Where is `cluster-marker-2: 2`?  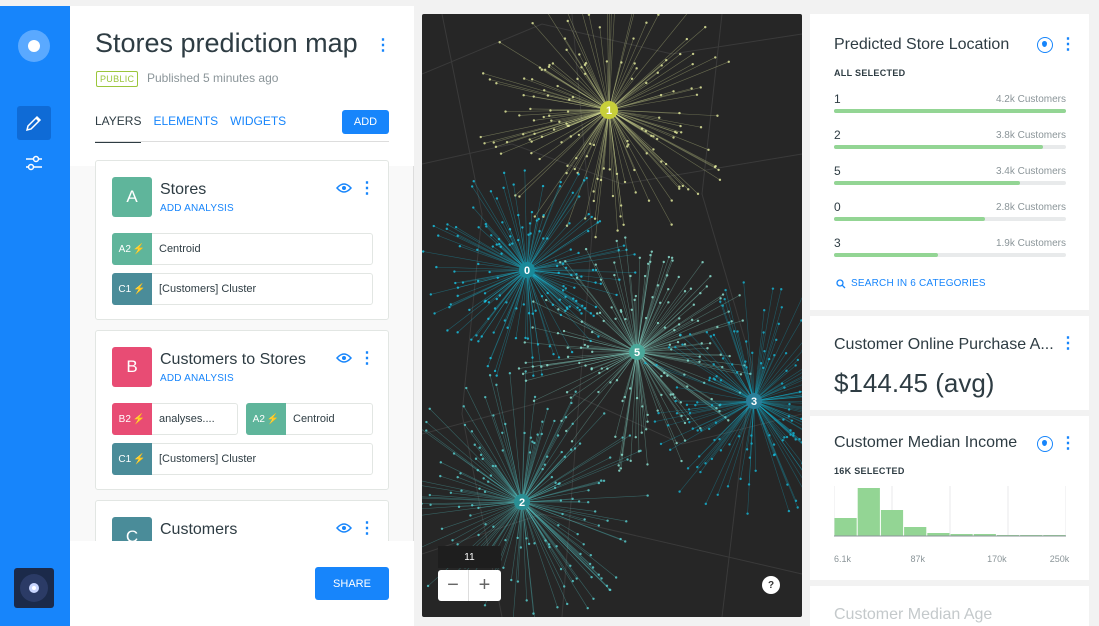 cluster-marker-2: 2 is located at coordinates (522, 502).